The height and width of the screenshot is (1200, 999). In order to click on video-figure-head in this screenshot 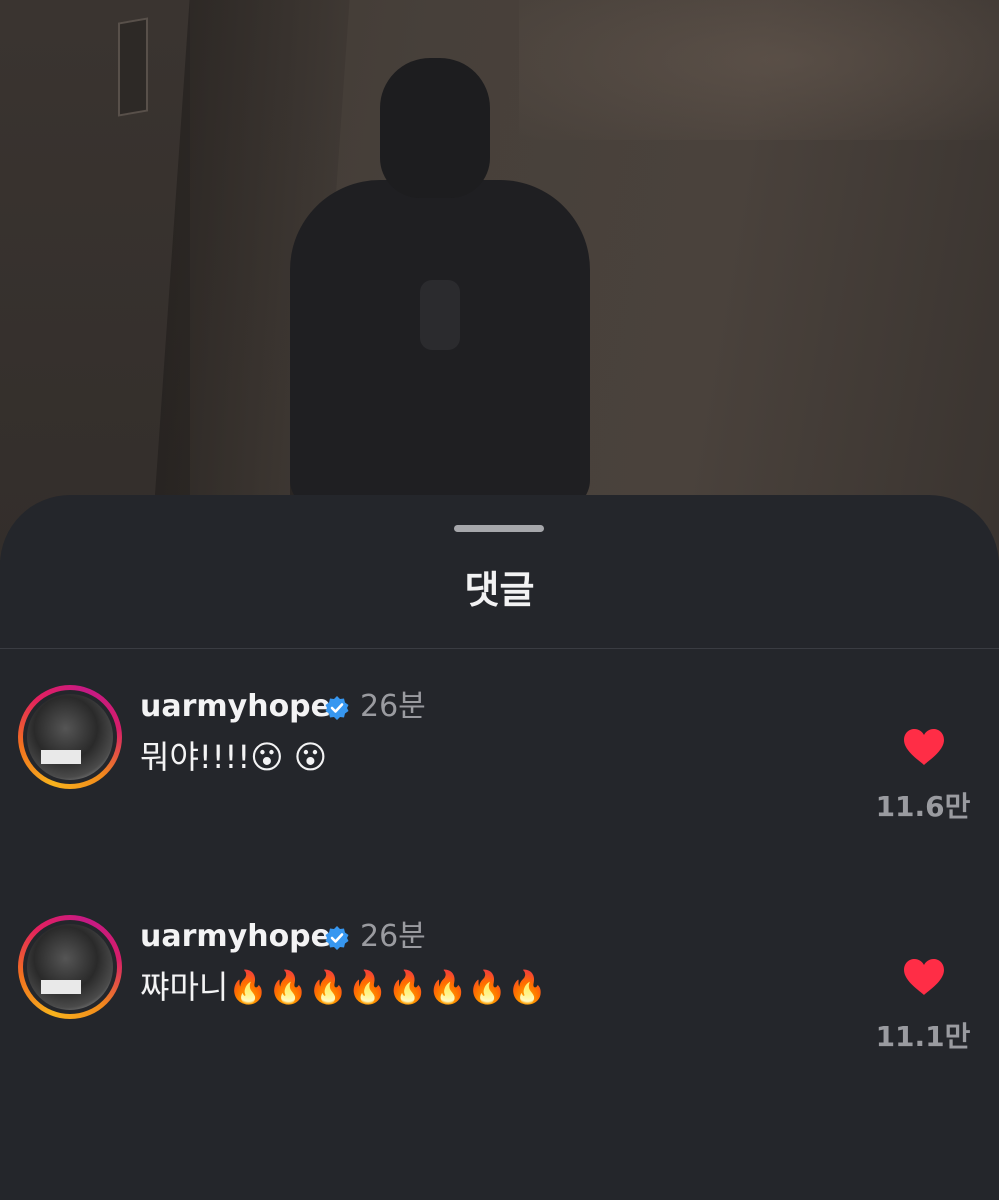, I will do `click(435, 128)`.